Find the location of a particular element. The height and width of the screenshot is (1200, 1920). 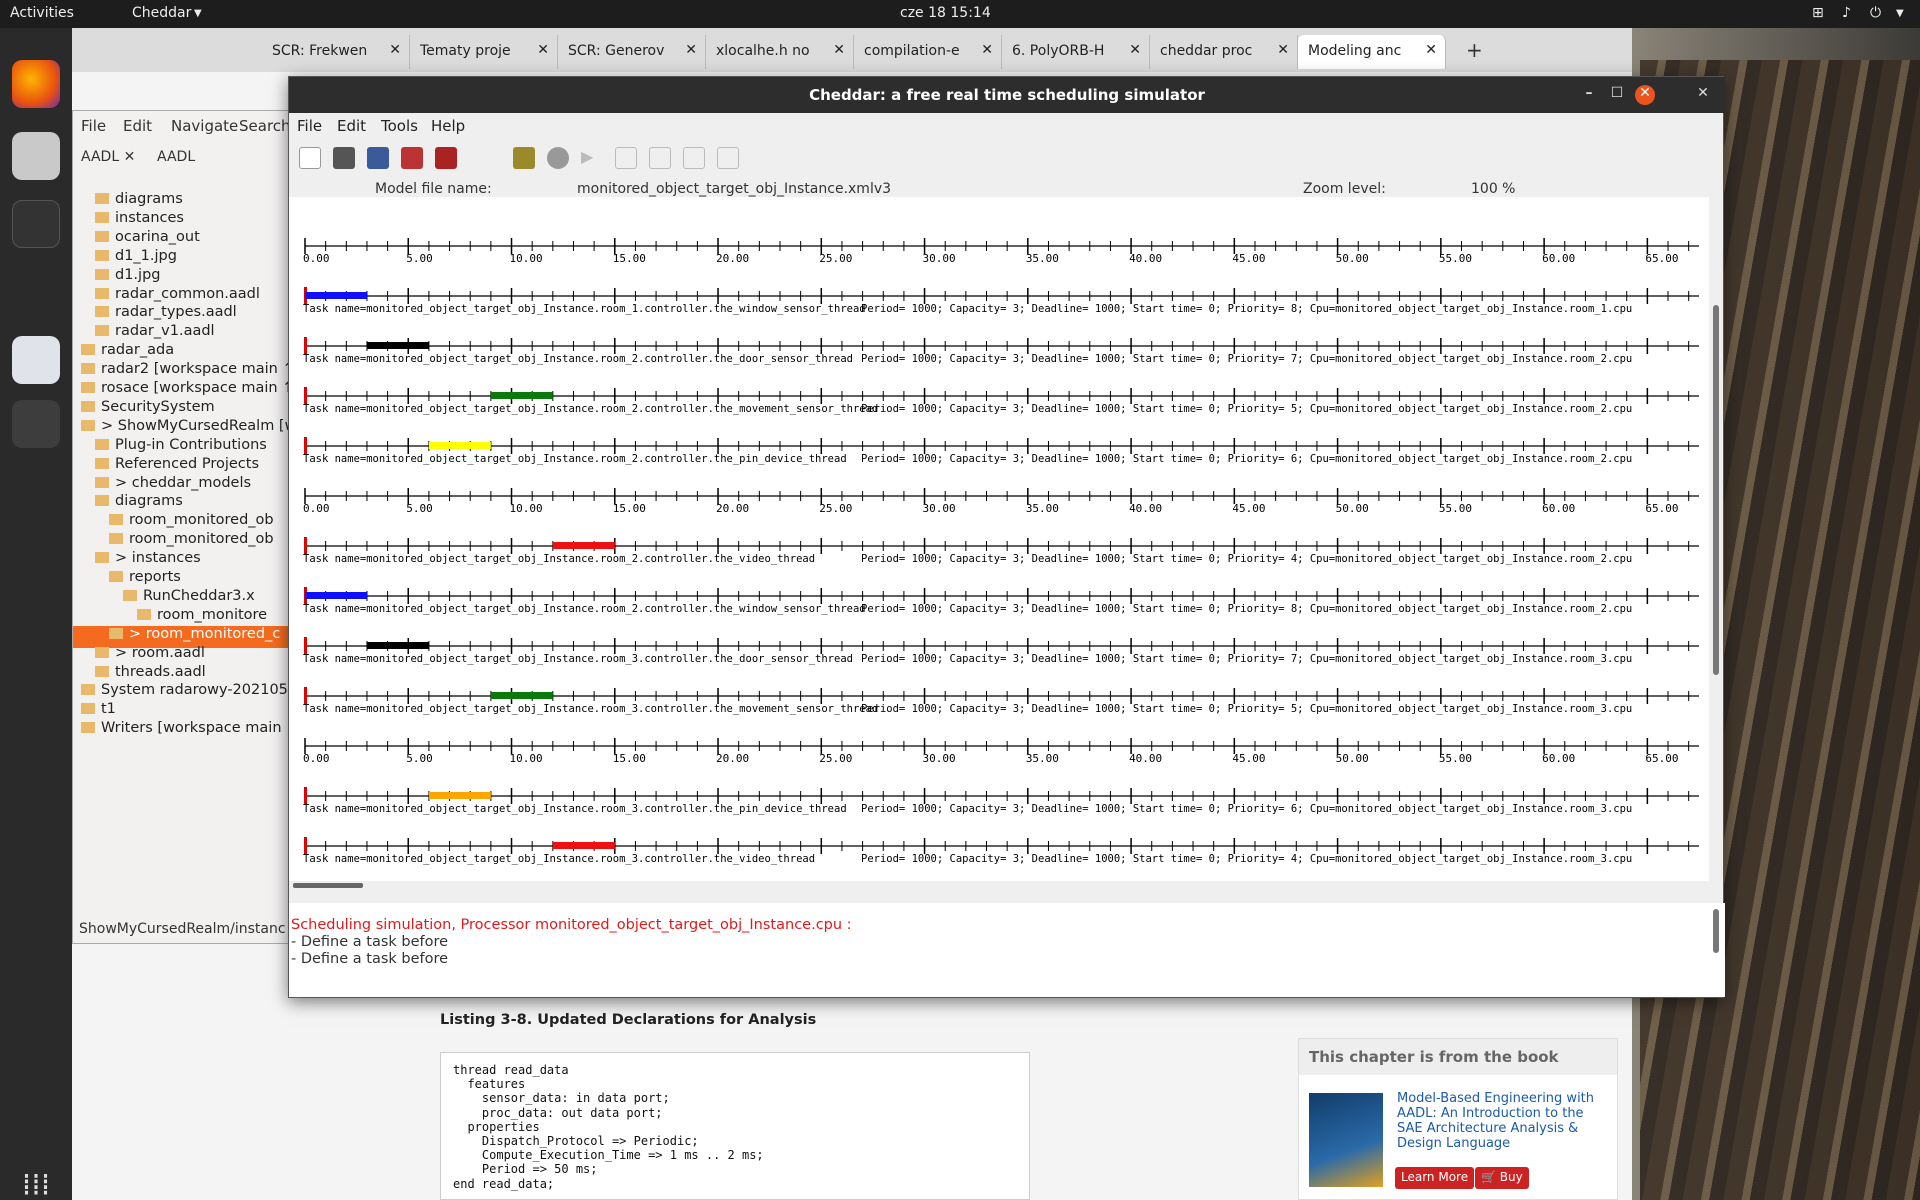

activities-button: Activities is located at coordinates (42, 13).